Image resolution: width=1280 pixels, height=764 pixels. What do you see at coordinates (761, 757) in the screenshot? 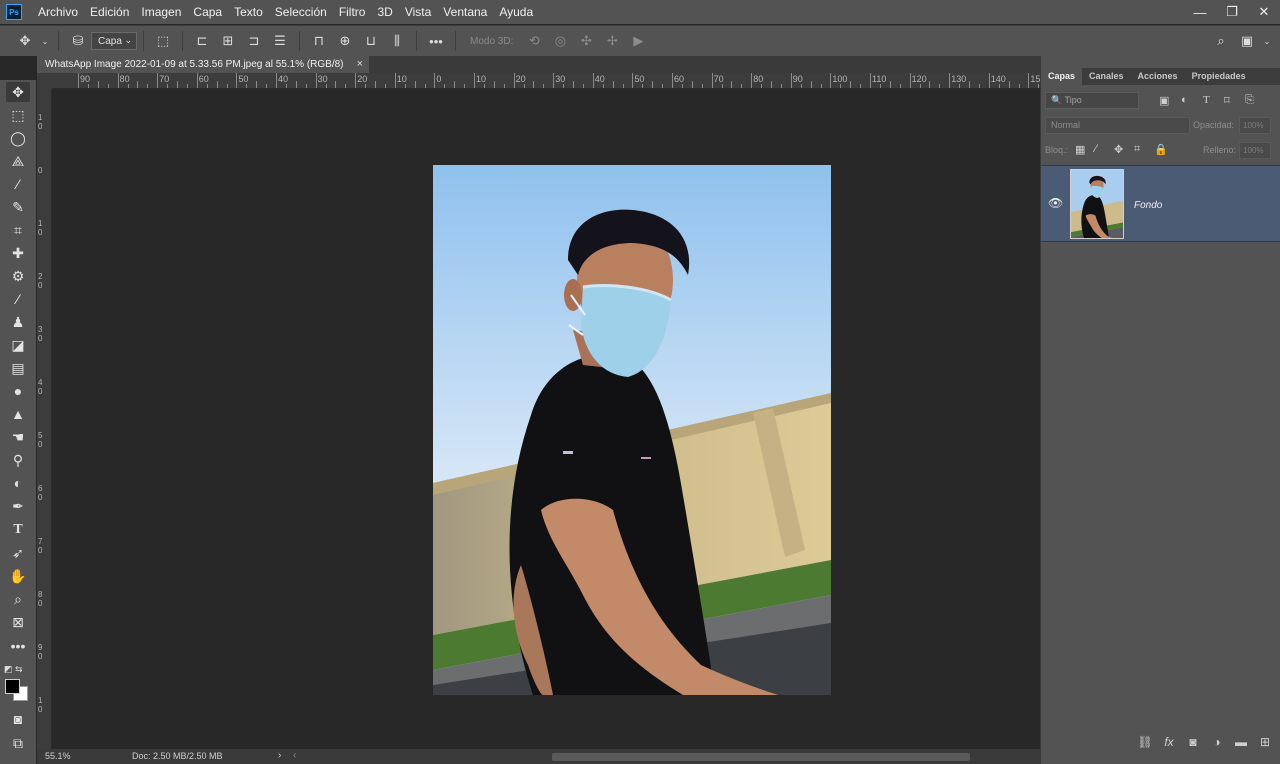
I see `horizontal-scrollbar` at bounding box center [761, 757].